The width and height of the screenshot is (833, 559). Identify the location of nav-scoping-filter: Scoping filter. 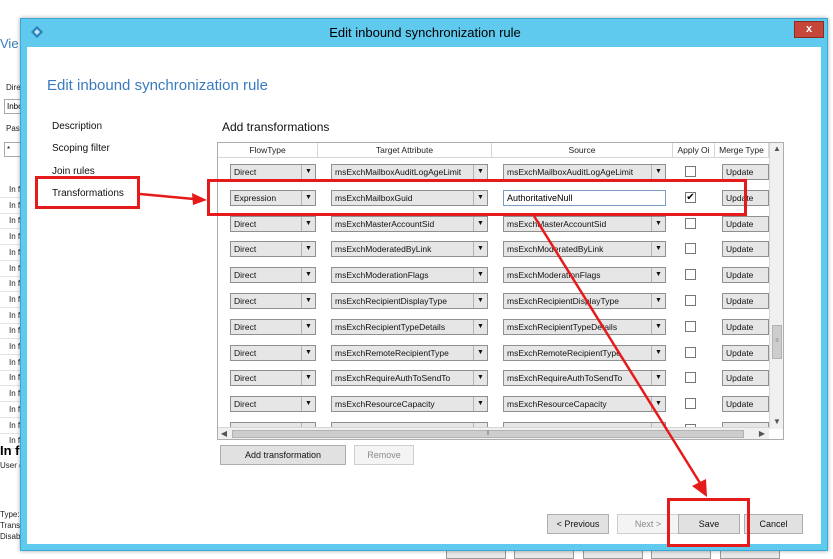
(81, 148).